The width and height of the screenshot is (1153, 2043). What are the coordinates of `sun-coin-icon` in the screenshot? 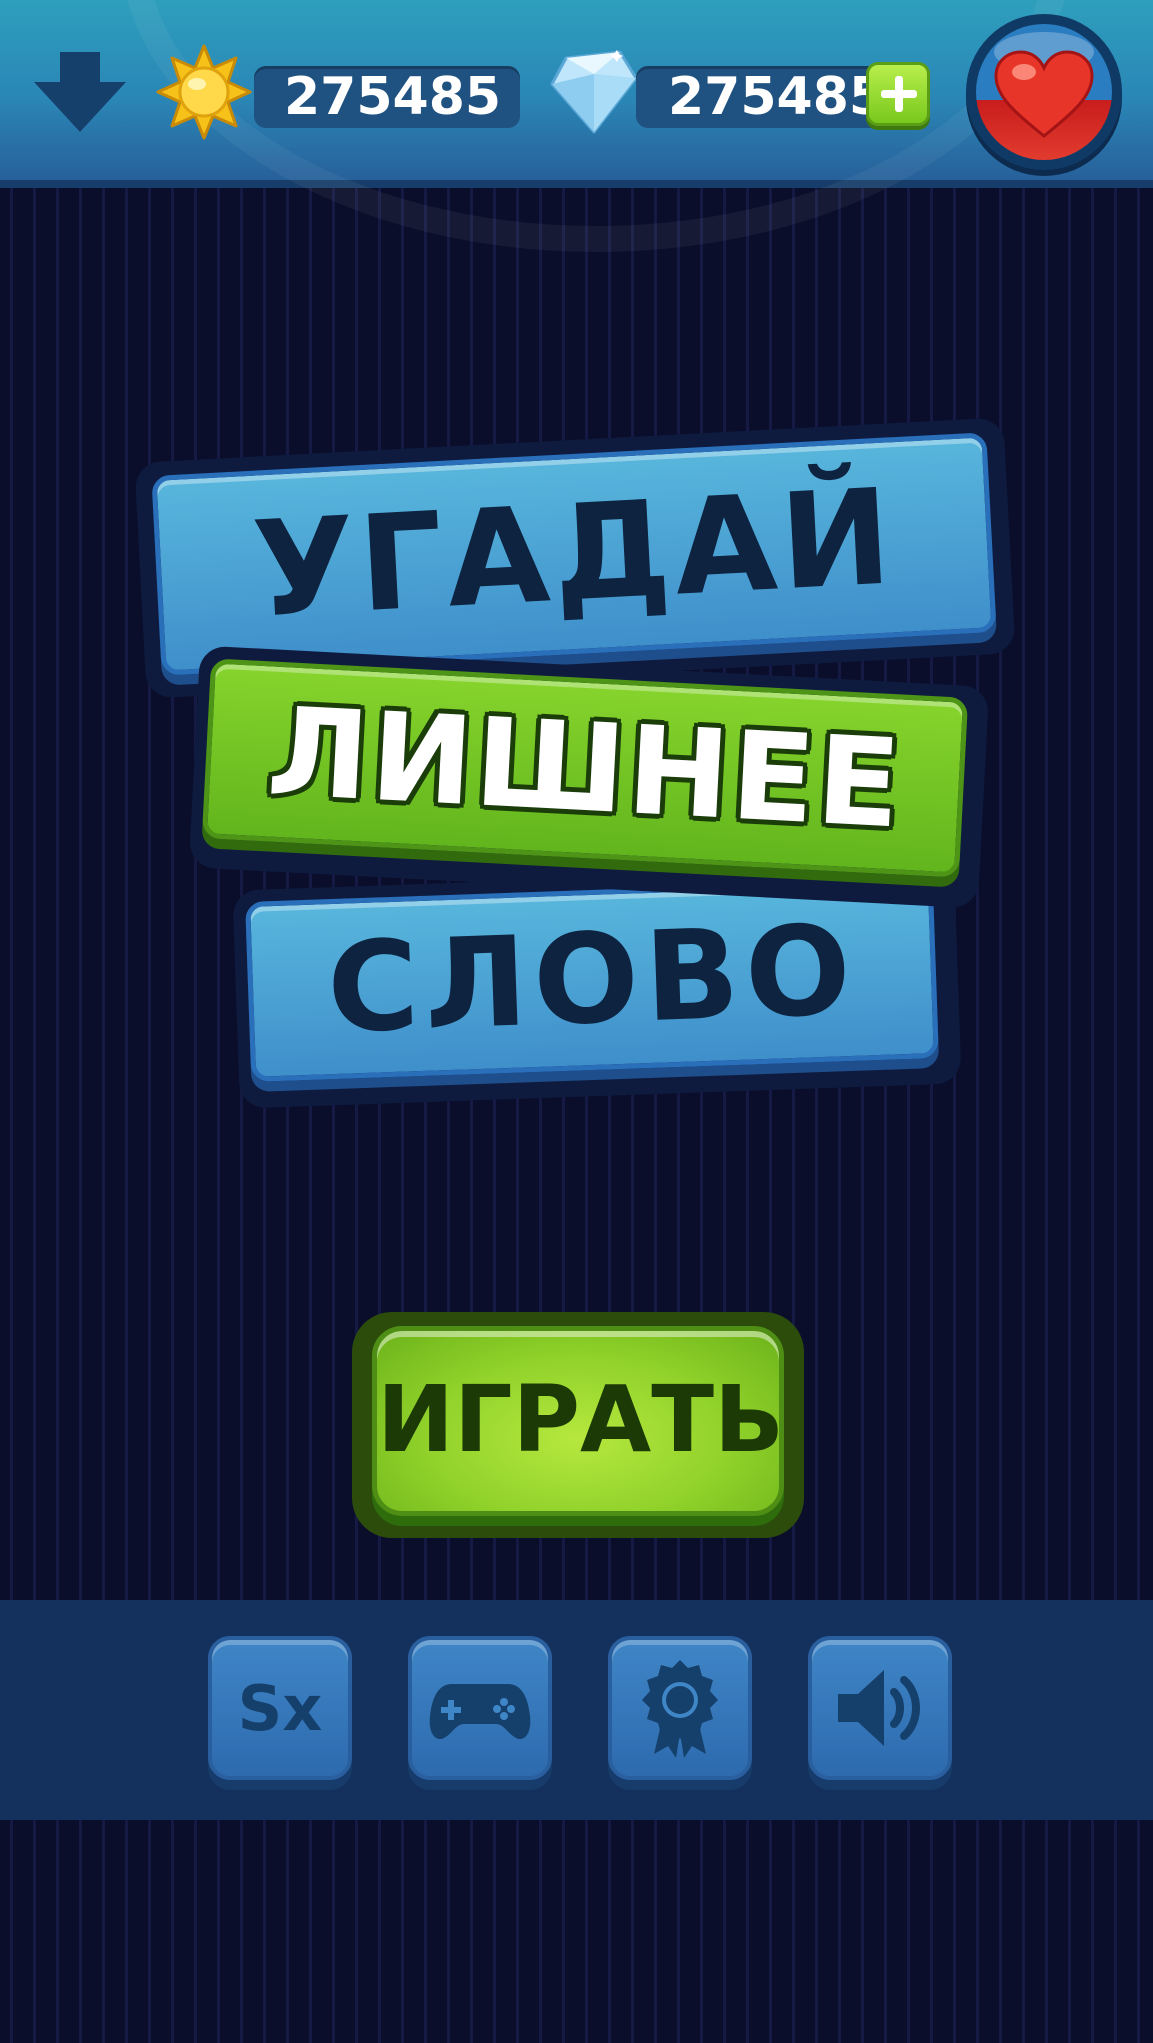 It's located at (204, 92).